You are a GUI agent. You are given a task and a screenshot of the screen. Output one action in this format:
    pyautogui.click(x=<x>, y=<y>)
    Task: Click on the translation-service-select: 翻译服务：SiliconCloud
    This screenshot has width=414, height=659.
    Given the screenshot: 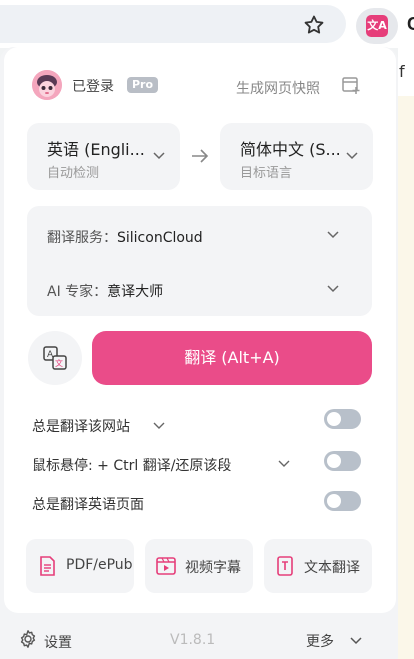 What is the action you would take?
    pyautogui.click(x=125, y=237)
    